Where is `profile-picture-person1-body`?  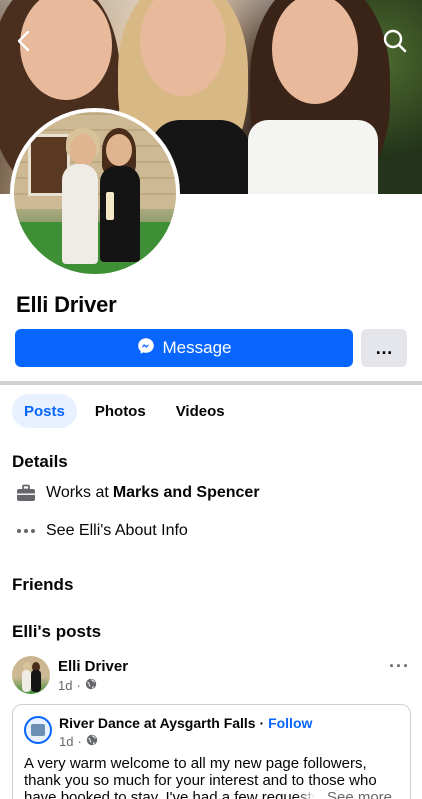
profile-picture-person1-body is located at coordinates (80, 214).